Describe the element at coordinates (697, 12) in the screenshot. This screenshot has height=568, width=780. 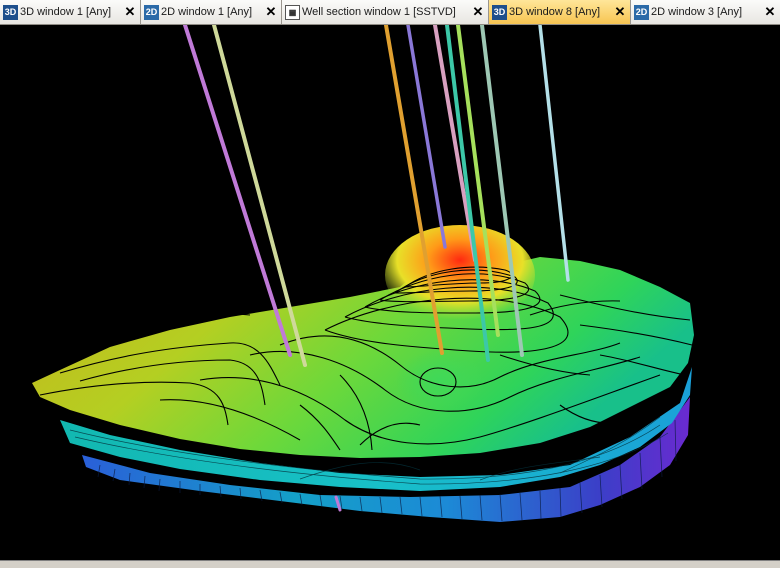
I see `tab-label: 2D window 3 [Any]` at that location.